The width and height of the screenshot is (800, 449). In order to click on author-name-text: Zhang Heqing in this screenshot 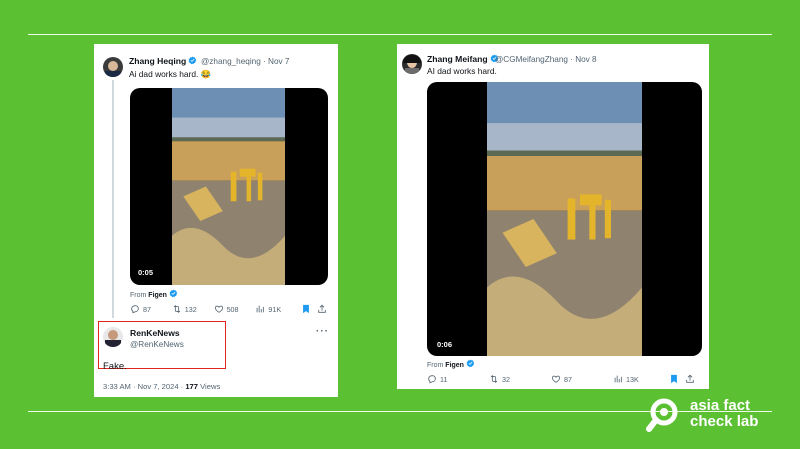, I will do `click(157, 61)`.